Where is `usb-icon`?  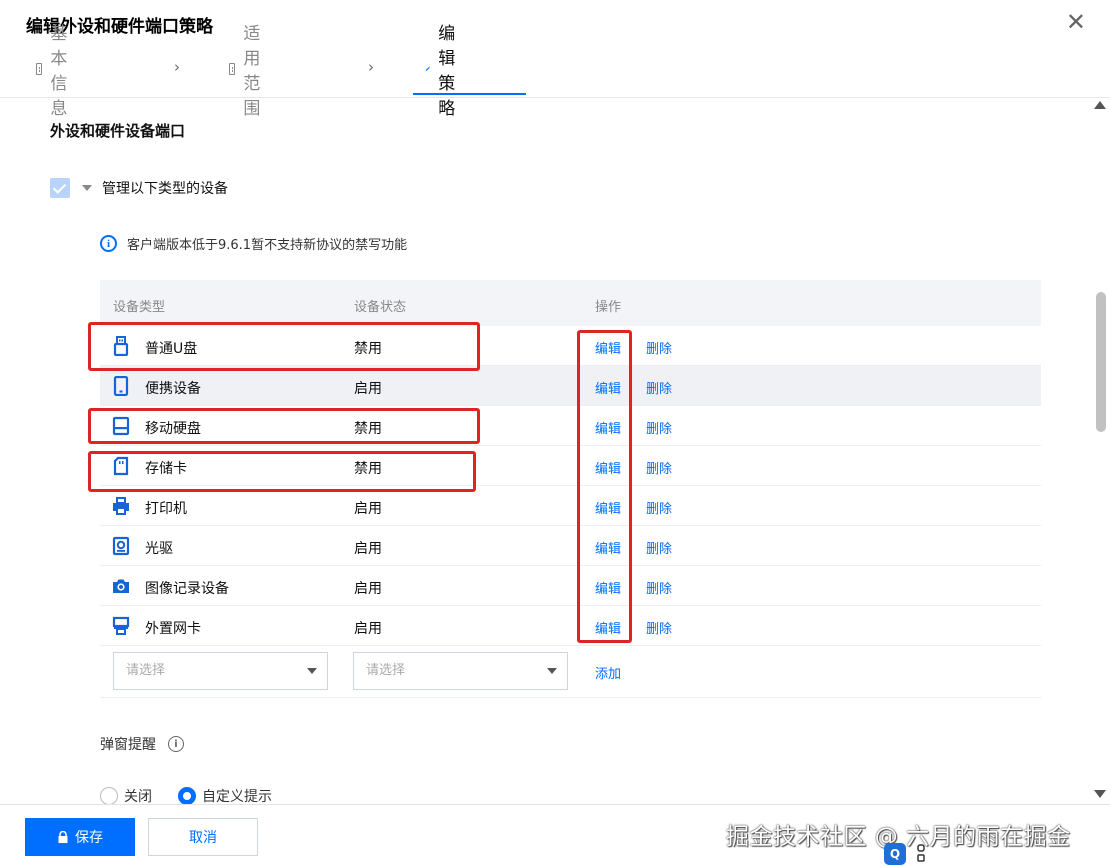
usb-icon is located at coordinates (121, 346).